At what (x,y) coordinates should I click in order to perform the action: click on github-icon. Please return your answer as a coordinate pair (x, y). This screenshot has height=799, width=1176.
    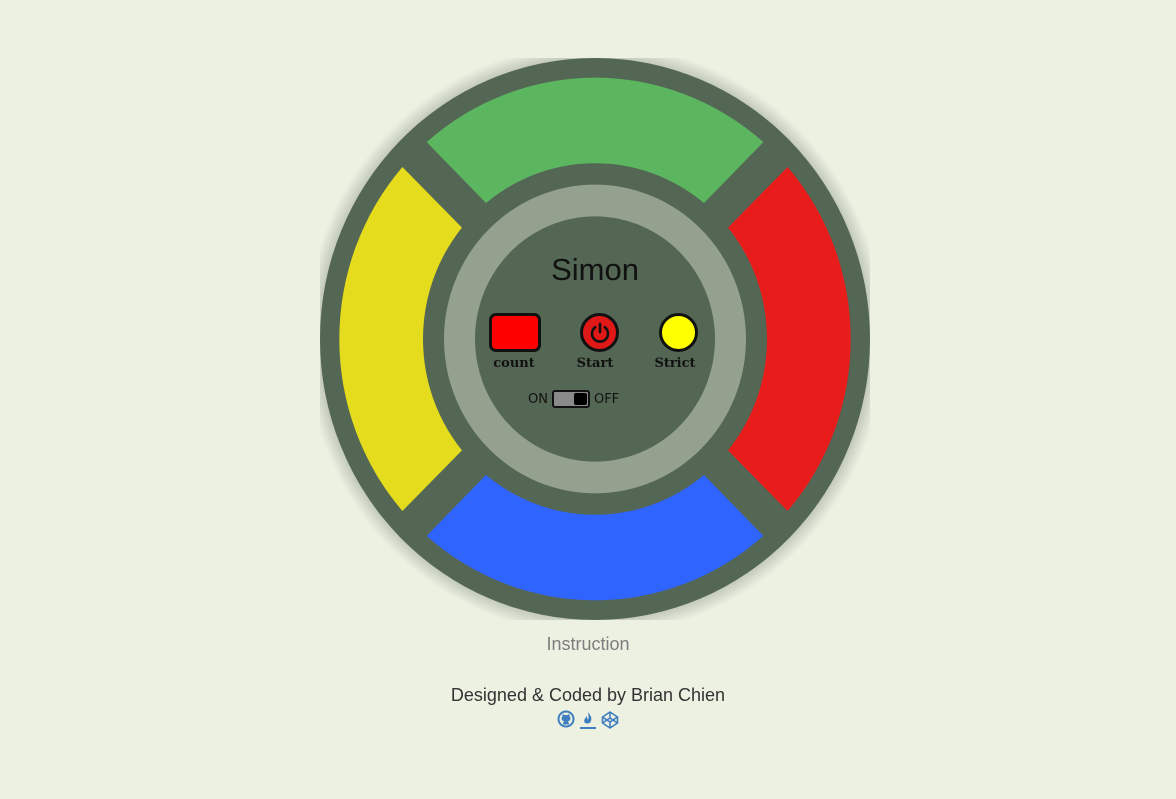
    Looking at the image, I should click on (566, 720).